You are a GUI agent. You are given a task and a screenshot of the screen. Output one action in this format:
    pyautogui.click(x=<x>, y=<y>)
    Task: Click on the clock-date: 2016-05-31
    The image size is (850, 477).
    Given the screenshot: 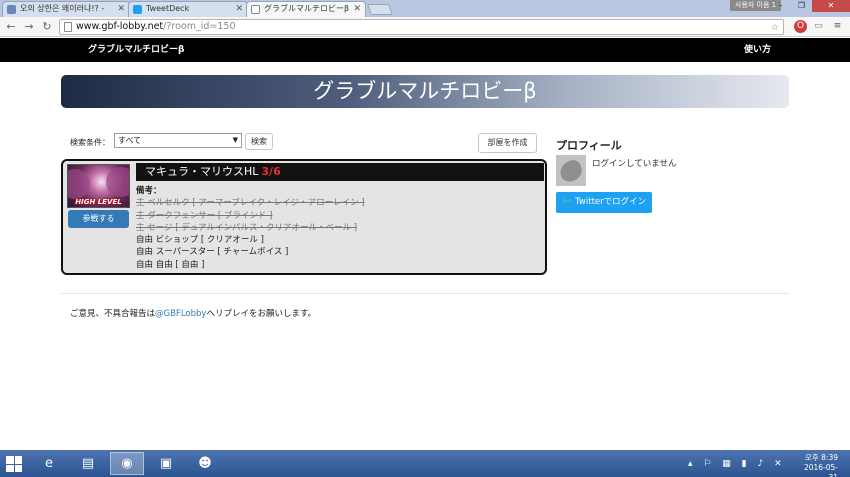 What is the action you would take?
    pyautogui.click(x=820, y=470)
    